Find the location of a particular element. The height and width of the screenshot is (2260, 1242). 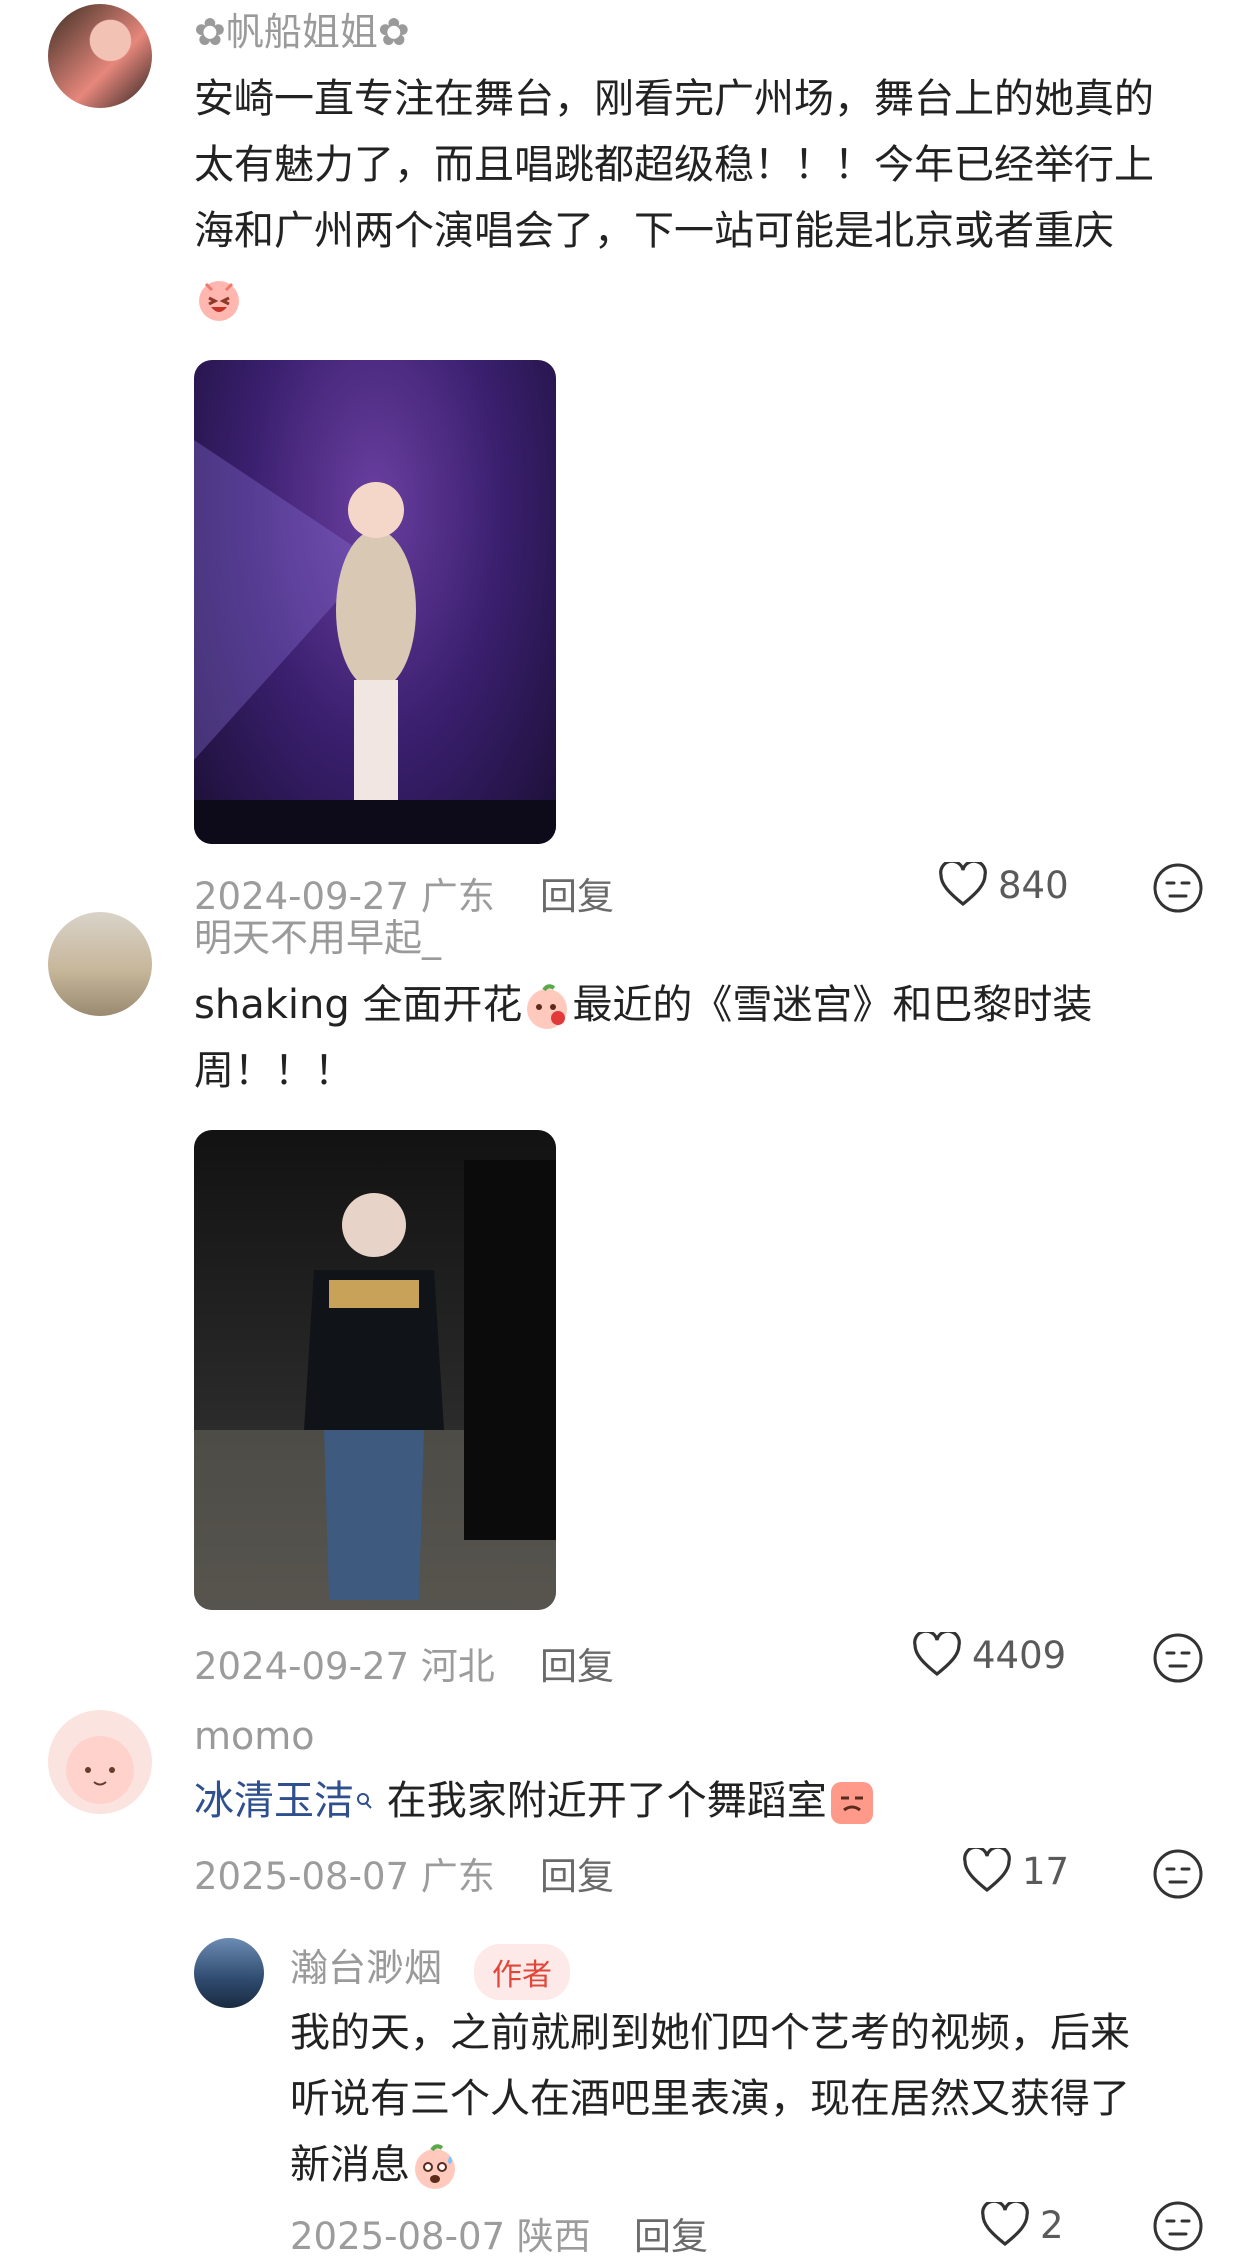

like-button: 17 is located at coordinates (1015, 1871).